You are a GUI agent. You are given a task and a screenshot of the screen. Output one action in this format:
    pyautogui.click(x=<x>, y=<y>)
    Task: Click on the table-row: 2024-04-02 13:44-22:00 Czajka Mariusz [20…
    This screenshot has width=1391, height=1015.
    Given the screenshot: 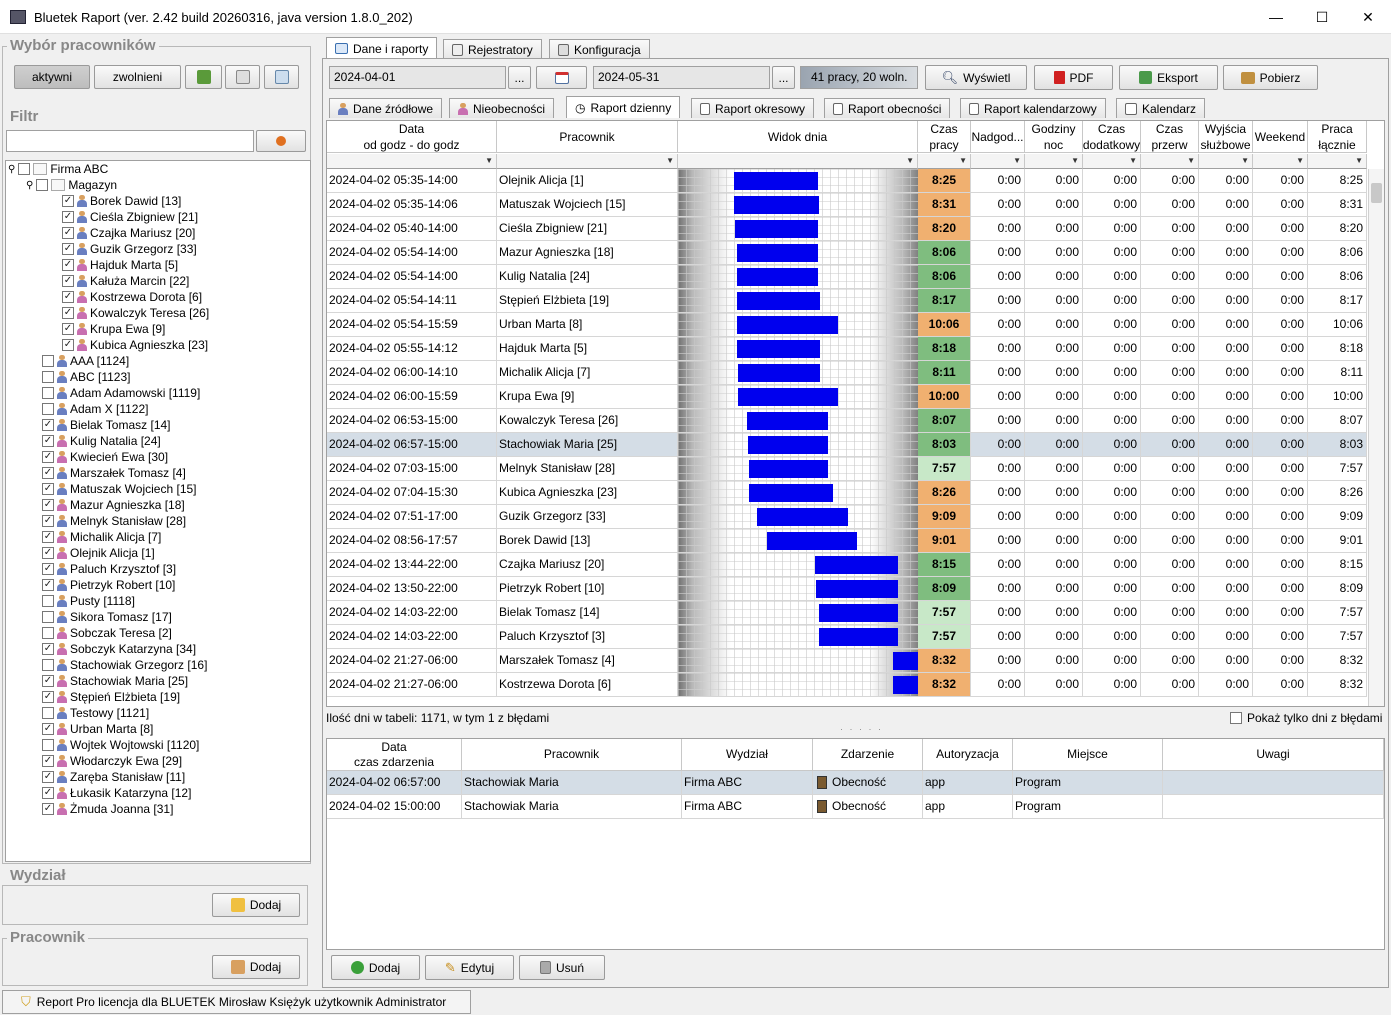 What is the action you would take?
    pyautogui.click(x=847, y=565)
    